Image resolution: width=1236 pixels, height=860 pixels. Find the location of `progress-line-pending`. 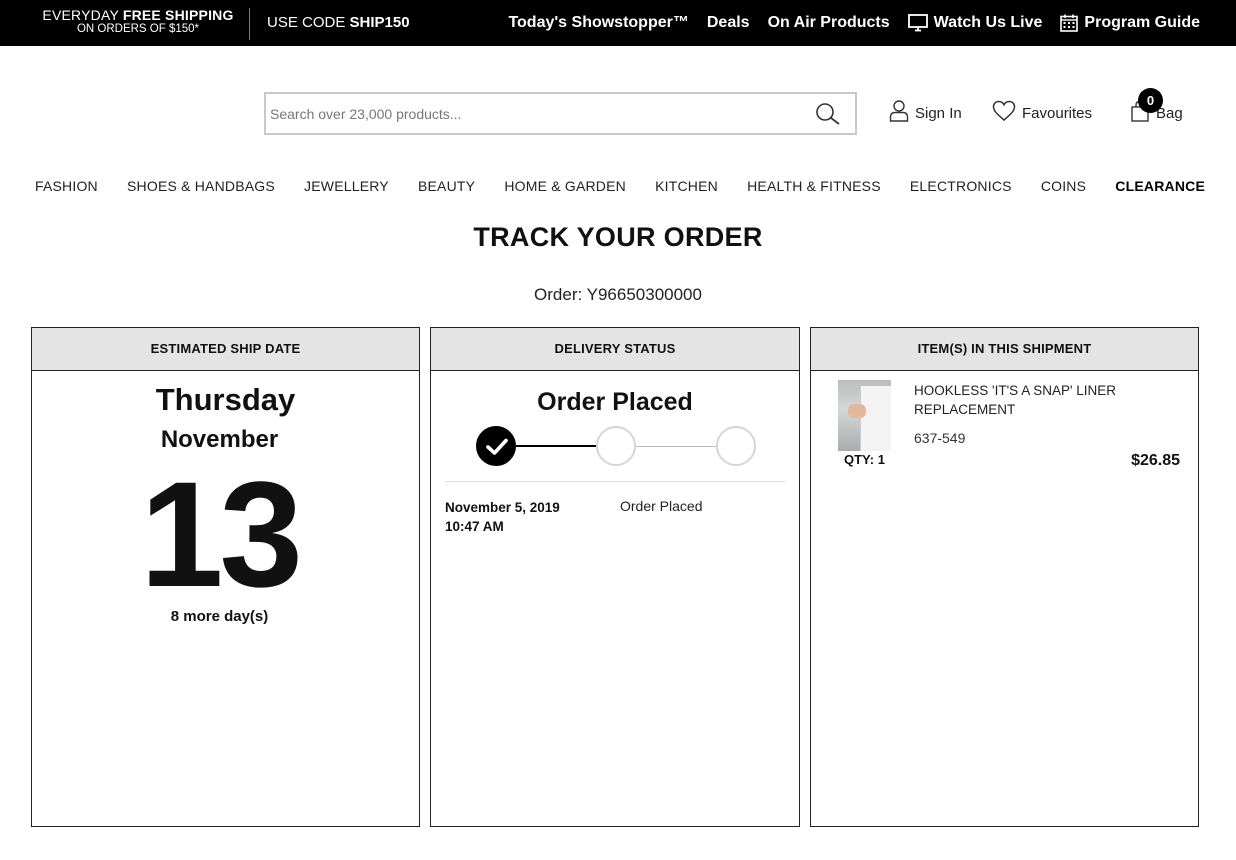

progress-line-pending is located at coordinates (676, 446).